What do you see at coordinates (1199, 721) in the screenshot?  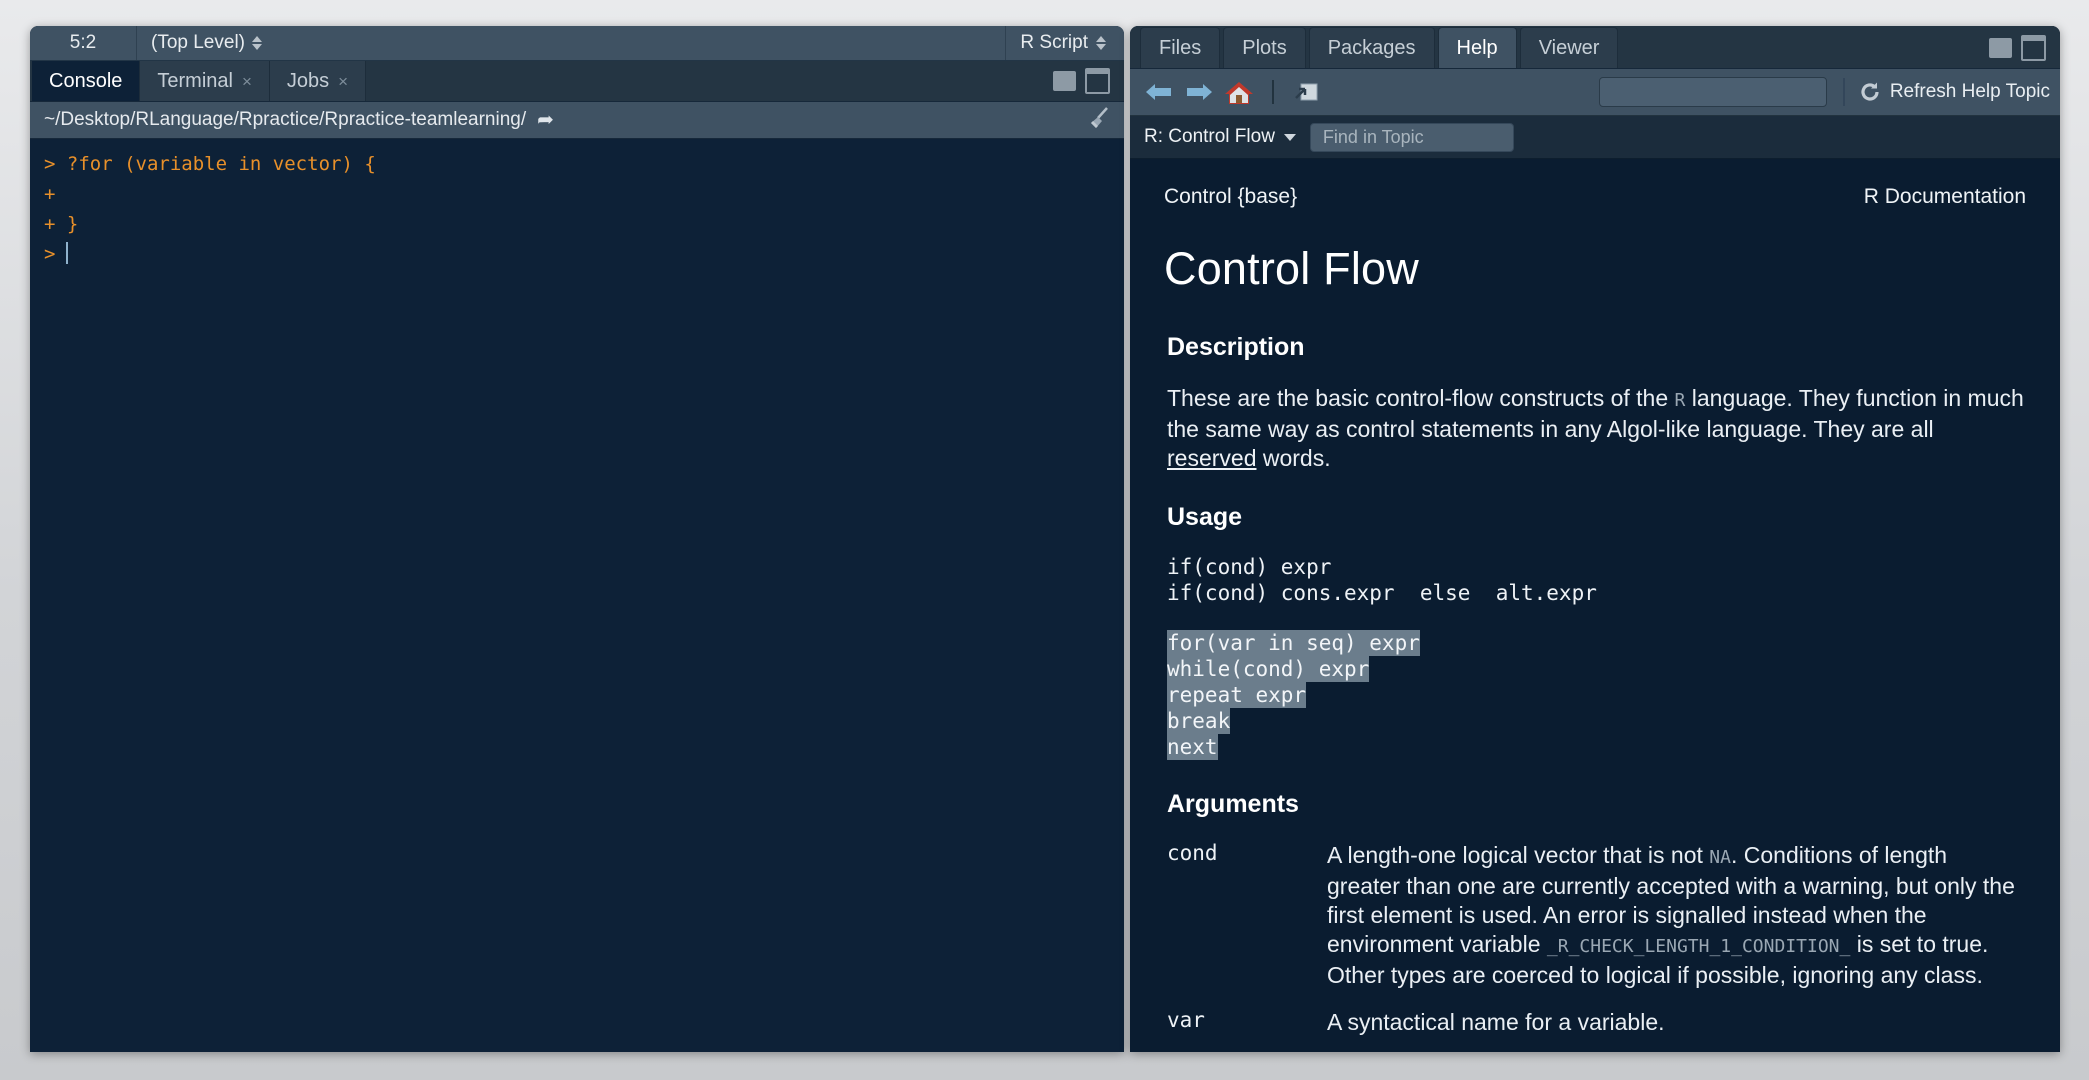 I see `usage-highlighted-text: break` at bounding box center [1199, 721].